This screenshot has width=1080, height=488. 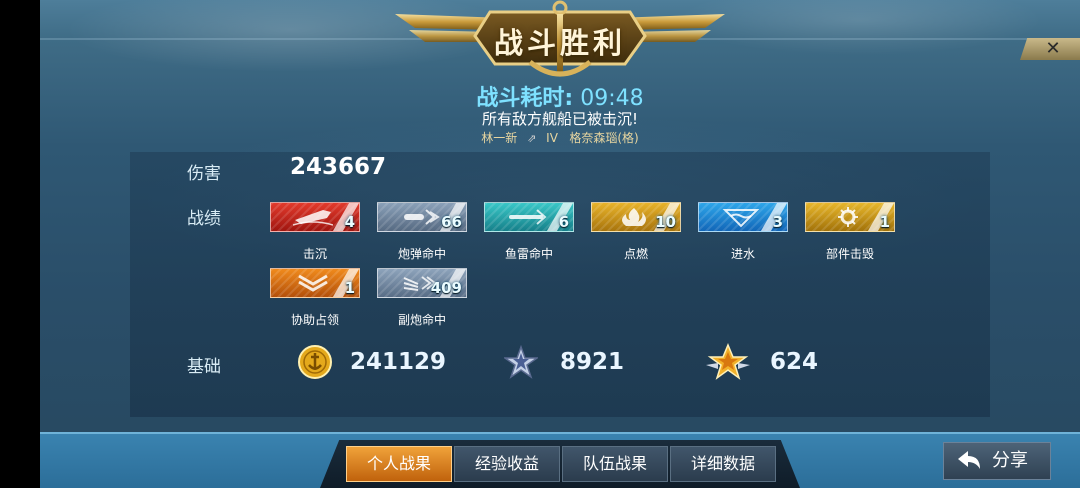 What do you see at coordinates (559, 119) in the screenshot?
I see `result-text: 所有敌方舰船已被击沉!` at bounding box center [559, 119].